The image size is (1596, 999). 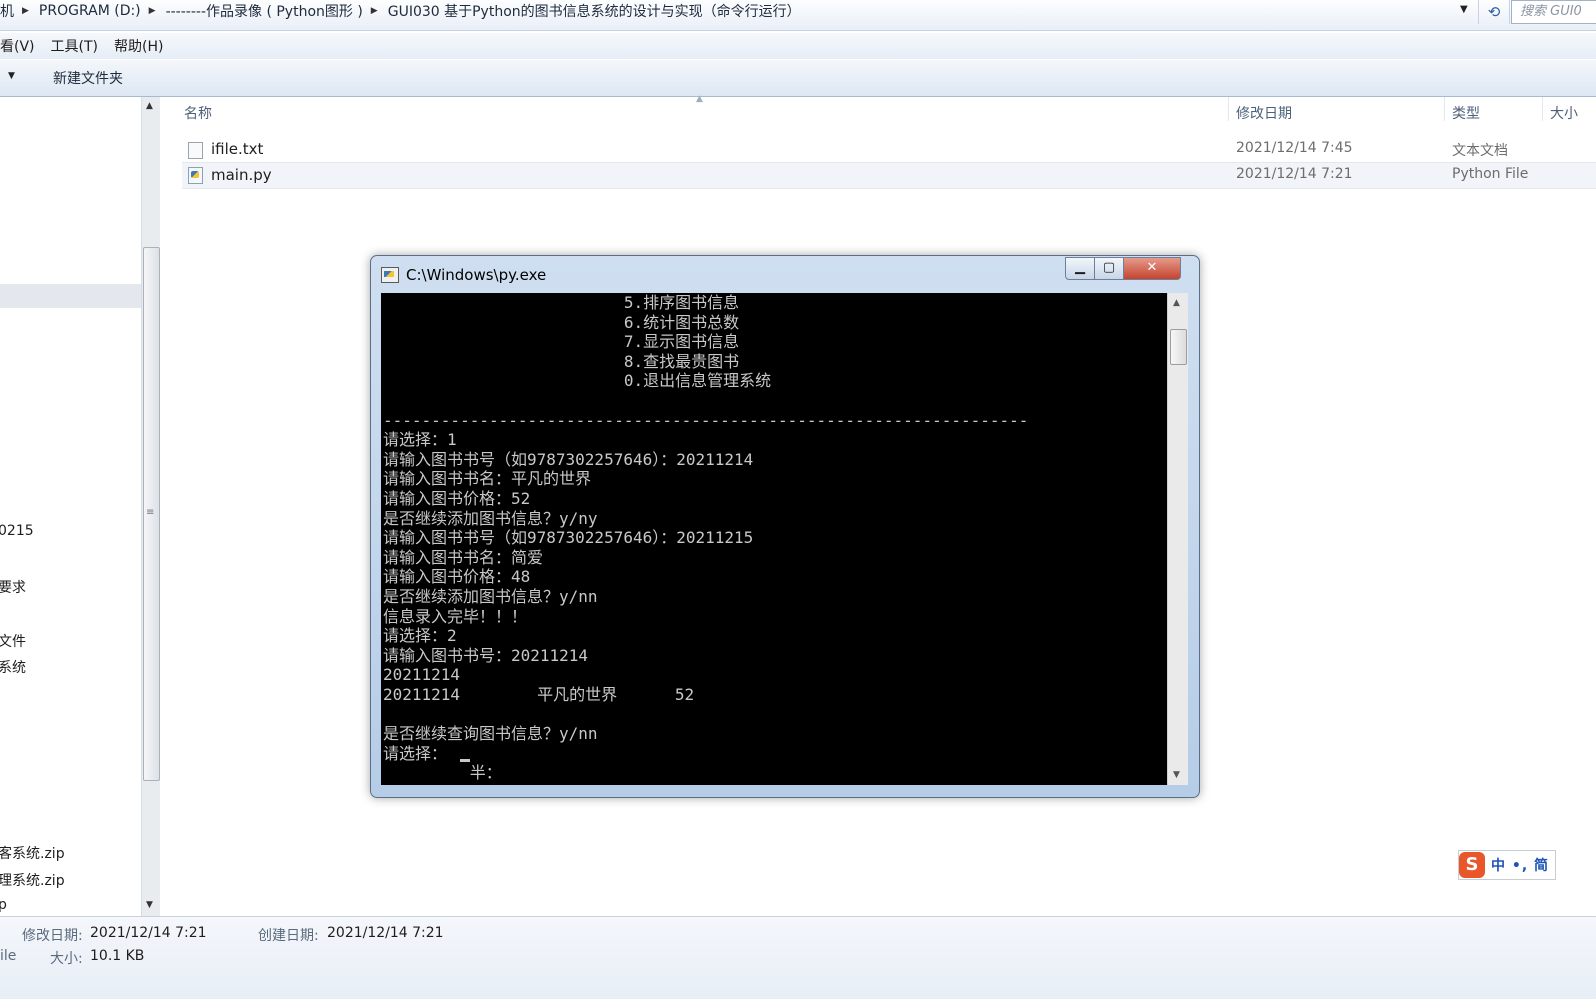 What do you see at coordinates (264, 11) in the screenshot?
I see `breadcrumb-folder: --------作品录像 ( Python图形 )` at bounding box center [264, 11].